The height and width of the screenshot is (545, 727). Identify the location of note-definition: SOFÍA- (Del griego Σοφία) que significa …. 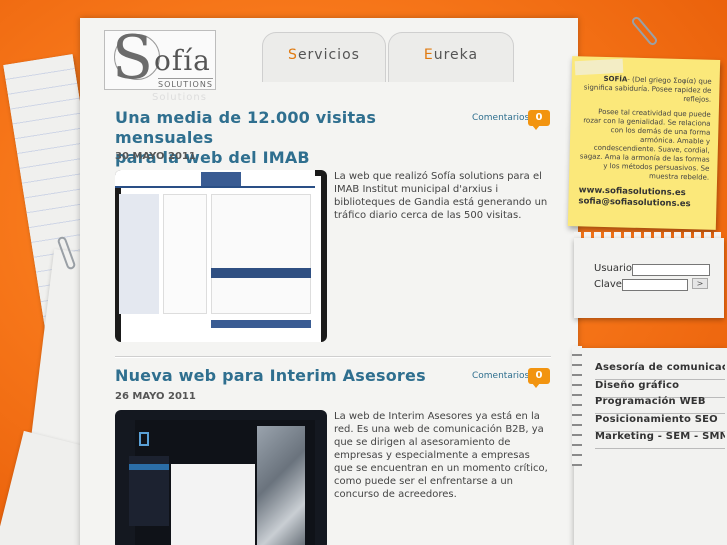
(646, 89).